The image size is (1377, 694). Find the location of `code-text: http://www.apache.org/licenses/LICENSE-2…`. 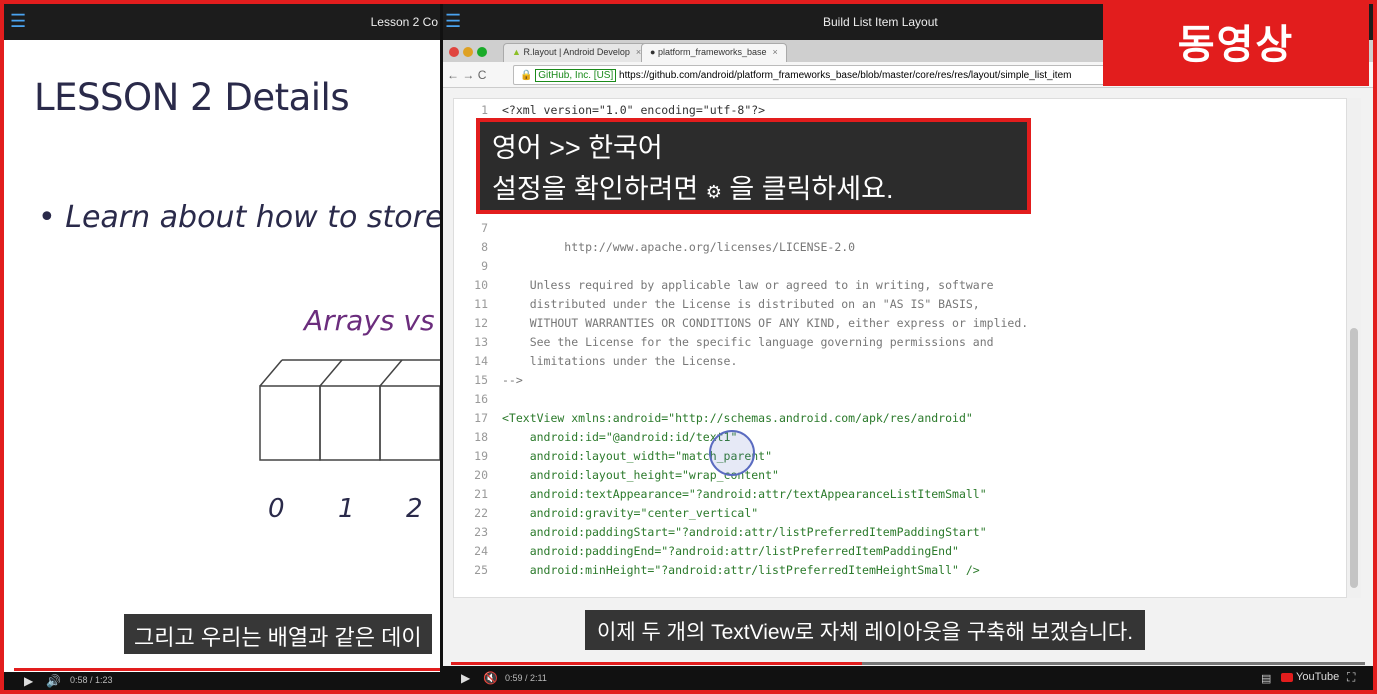

code-text: http://www.apache.org/licenses/LICENSE-2… is located at coordinates (679, 247).